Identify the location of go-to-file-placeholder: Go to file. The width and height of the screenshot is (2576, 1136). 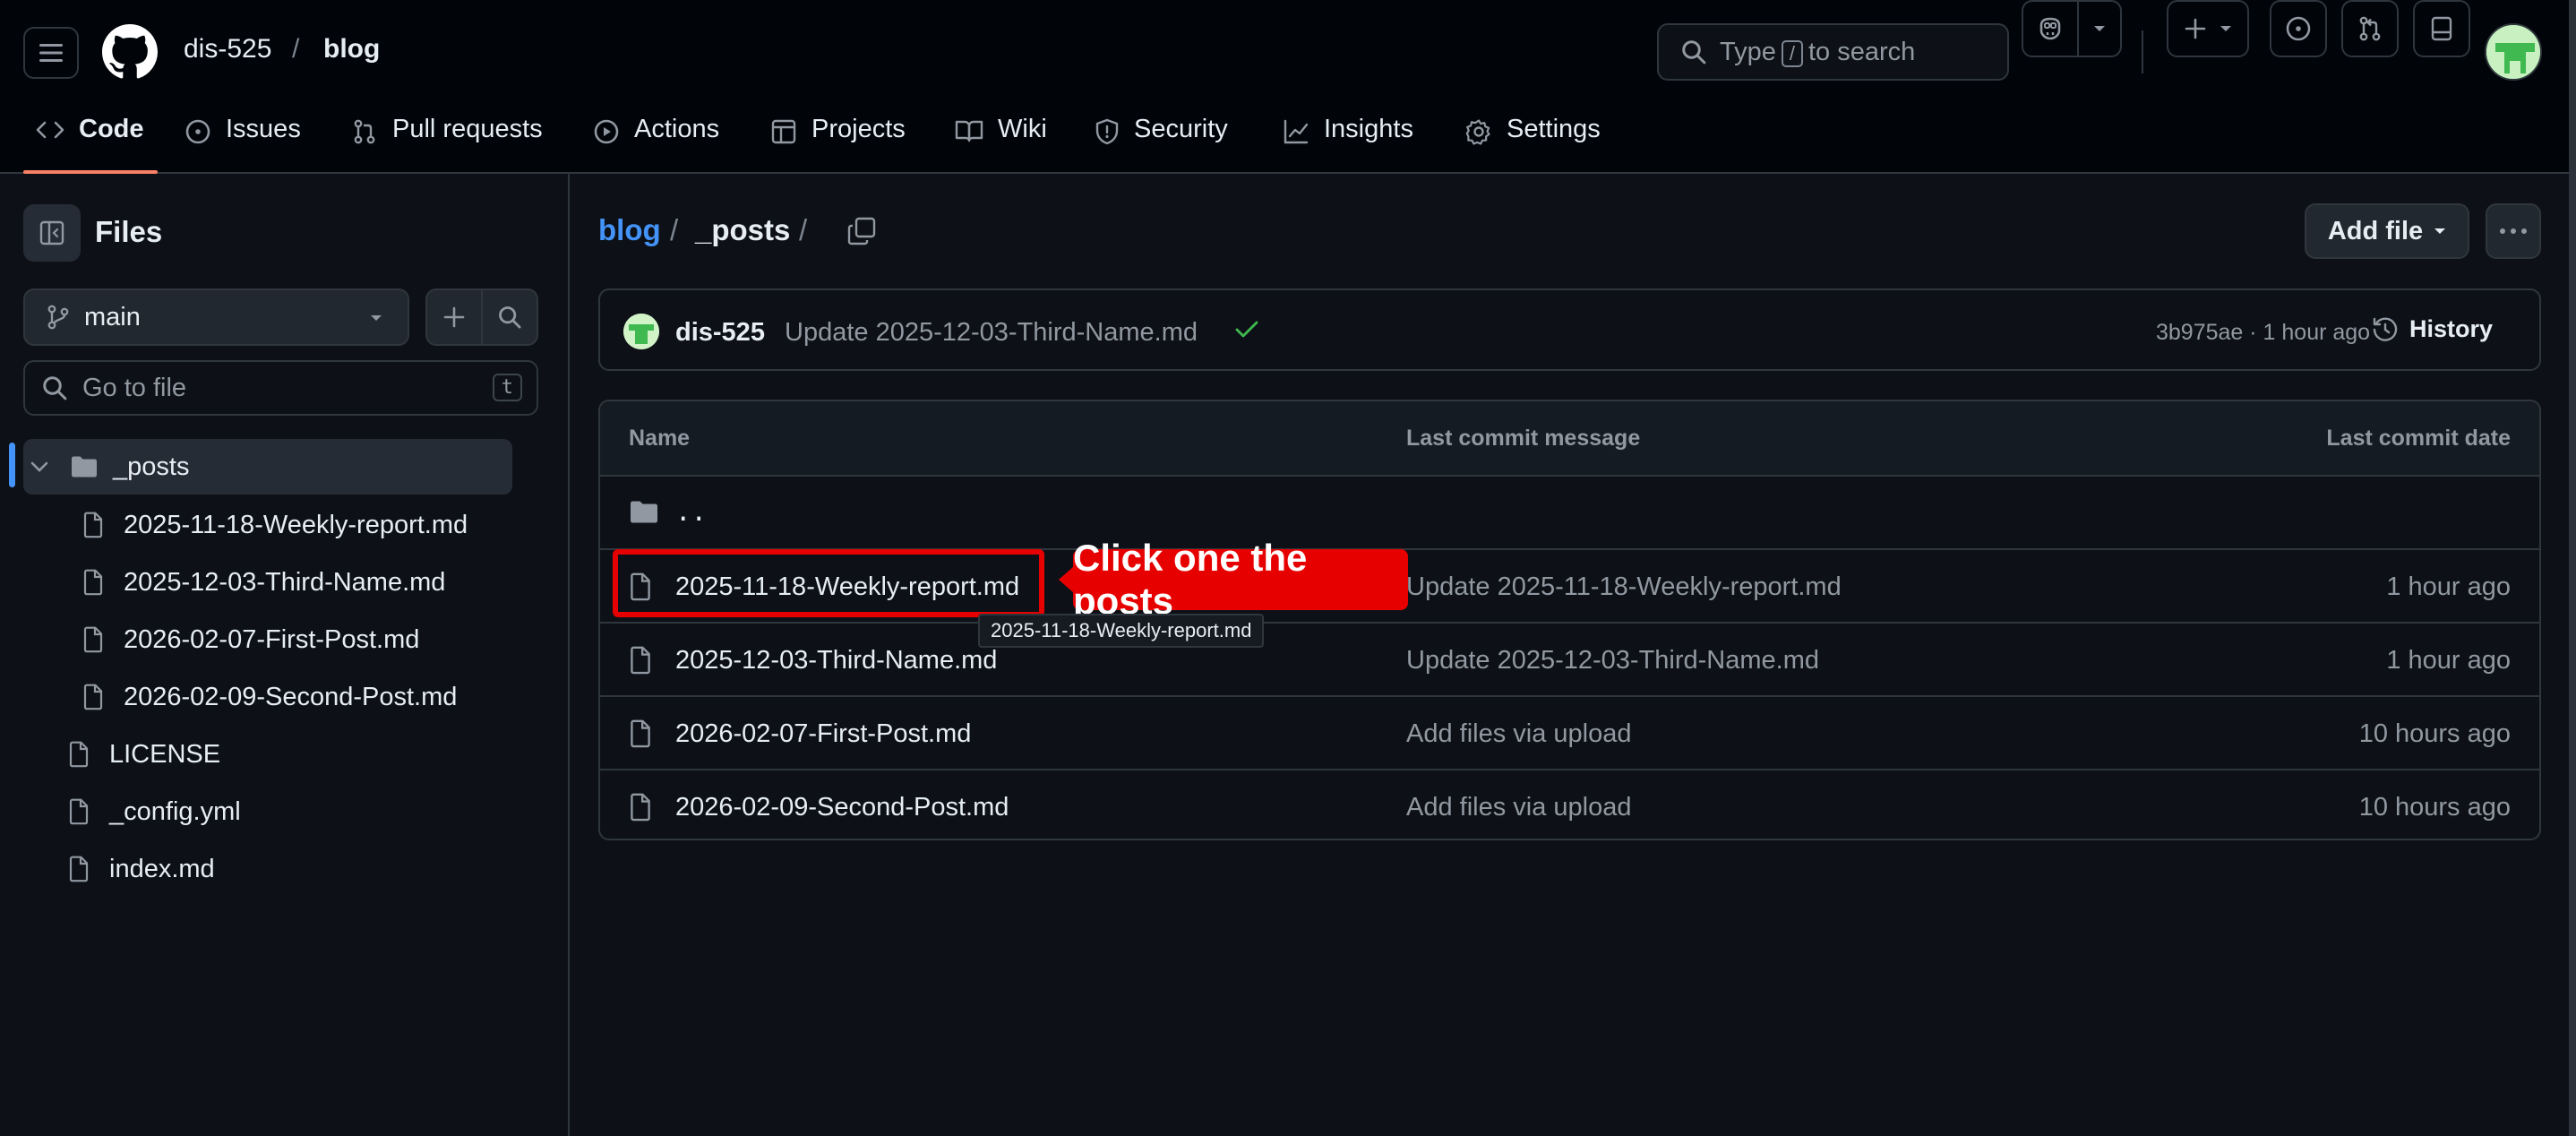
(134, 387).